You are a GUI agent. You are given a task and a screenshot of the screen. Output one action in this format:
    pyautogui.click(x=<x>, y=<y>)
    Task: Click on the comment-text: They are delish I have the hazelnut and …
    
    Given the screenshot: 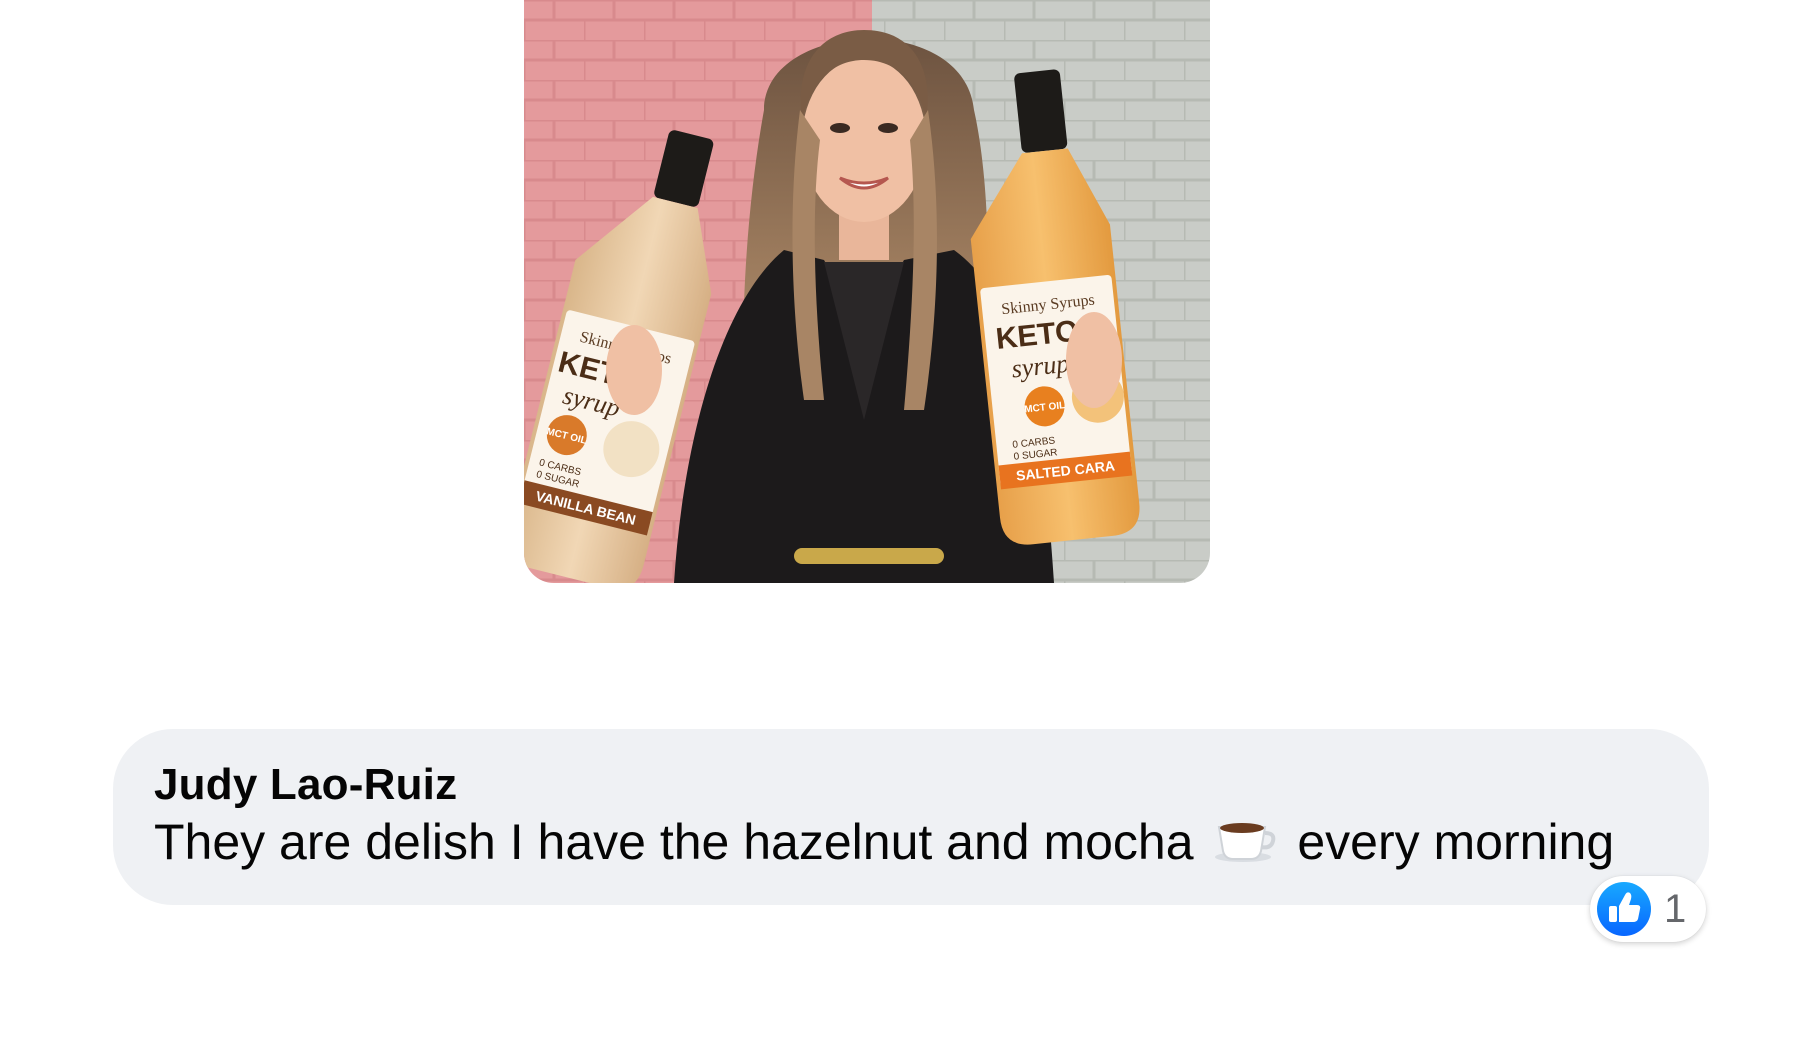 What is the action you would take?
    pyautogui.click(x=909, y=842)
    